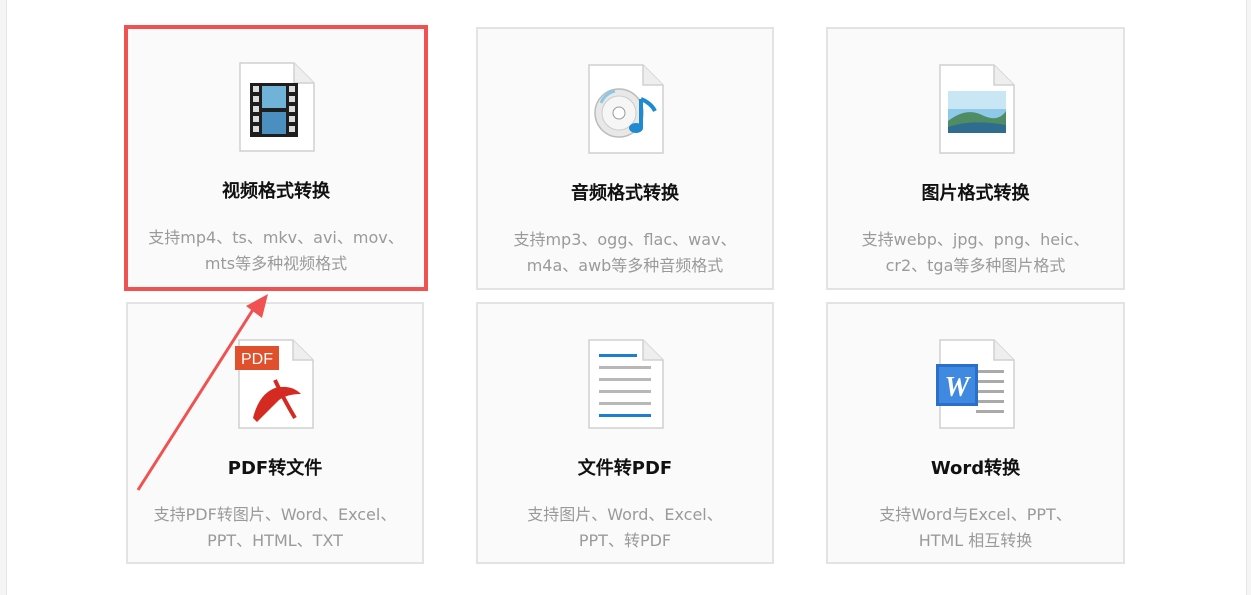 The image size is (1251, 595). I want to click on card-description: 支持PDF转图片、Word、Excel、 PPT、HTML、TXT, so click(275, 527).